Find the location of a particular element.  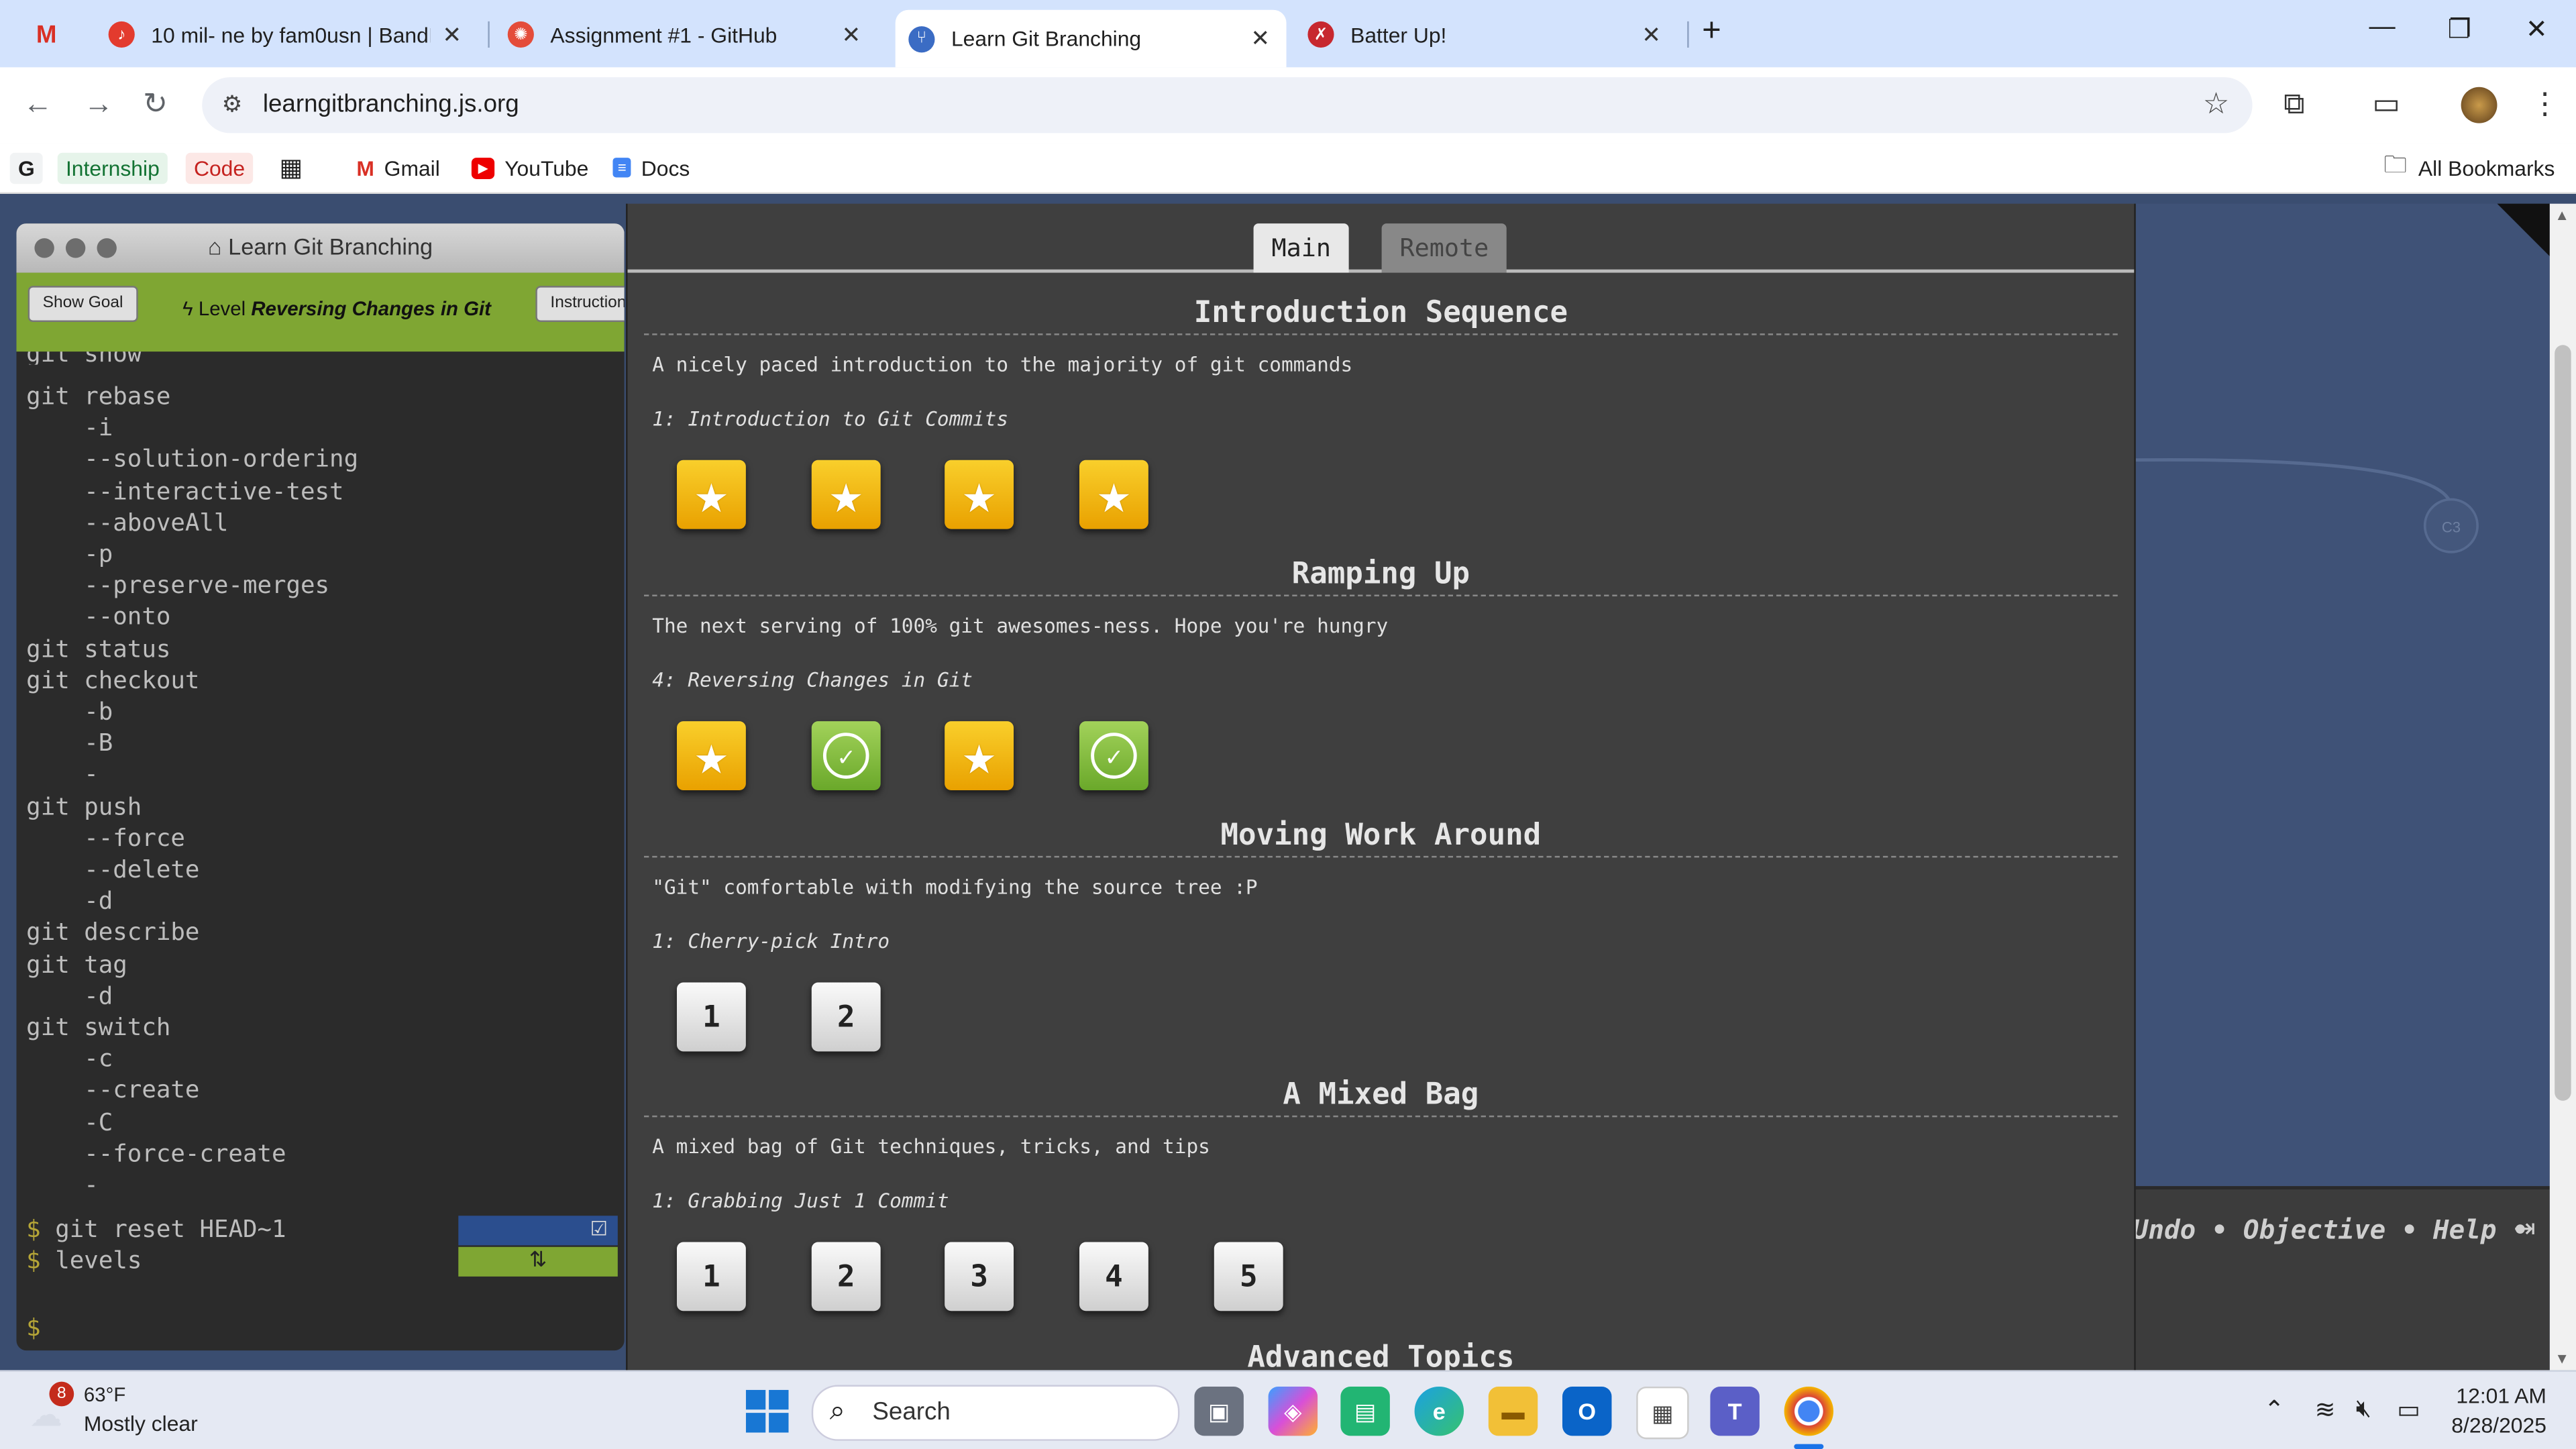

show-goal-button: Show Goal is located at coordinates (83, 304).